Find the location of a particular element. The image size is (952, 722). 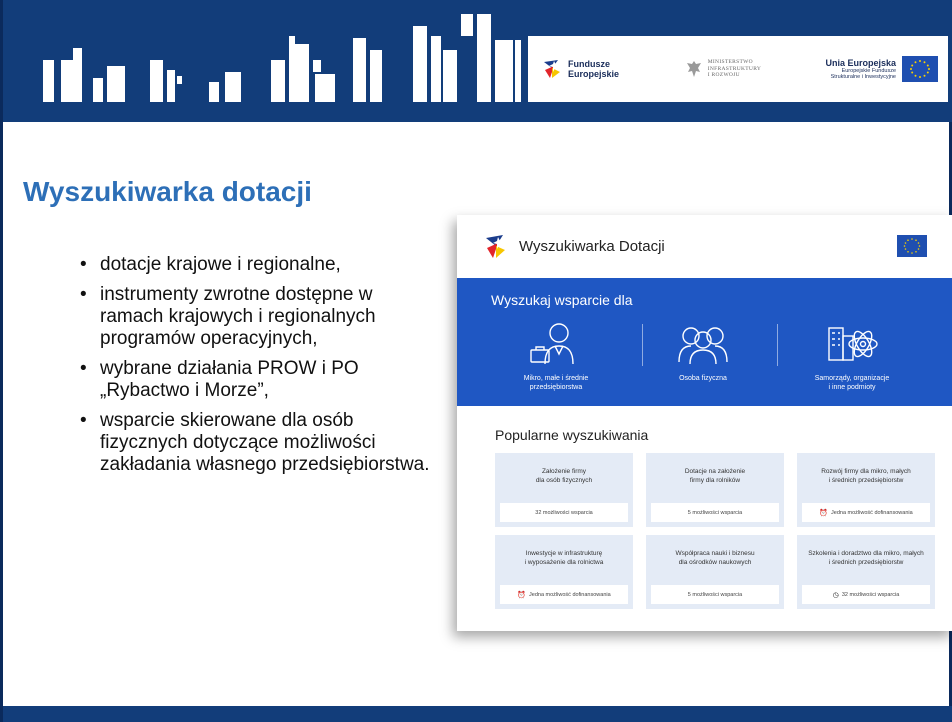

screenshot-eu-flag-icon is located at coordinates (912, 246).